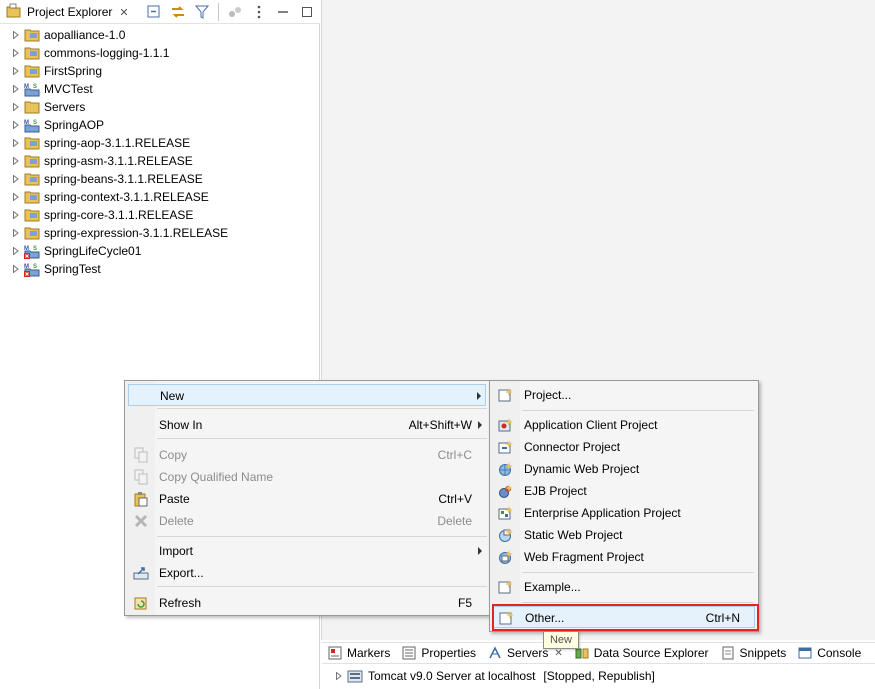 The width and height of the screenshot is (875, 689). What do you see at coordinates (307, 477) in the screenshot?
I see `menu-item-copy-qualified-name: Copy Qualified Name` at bounding box center [307, 477].